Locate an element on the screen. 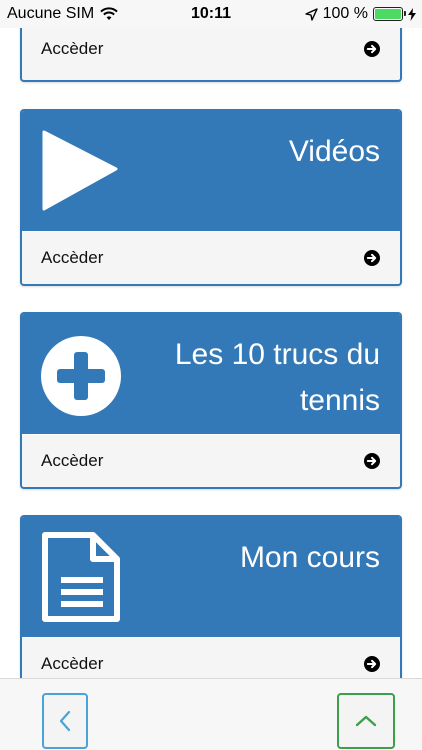 The image size is (422, 750). chevron-up-icon is located at coordinates (366, 721).